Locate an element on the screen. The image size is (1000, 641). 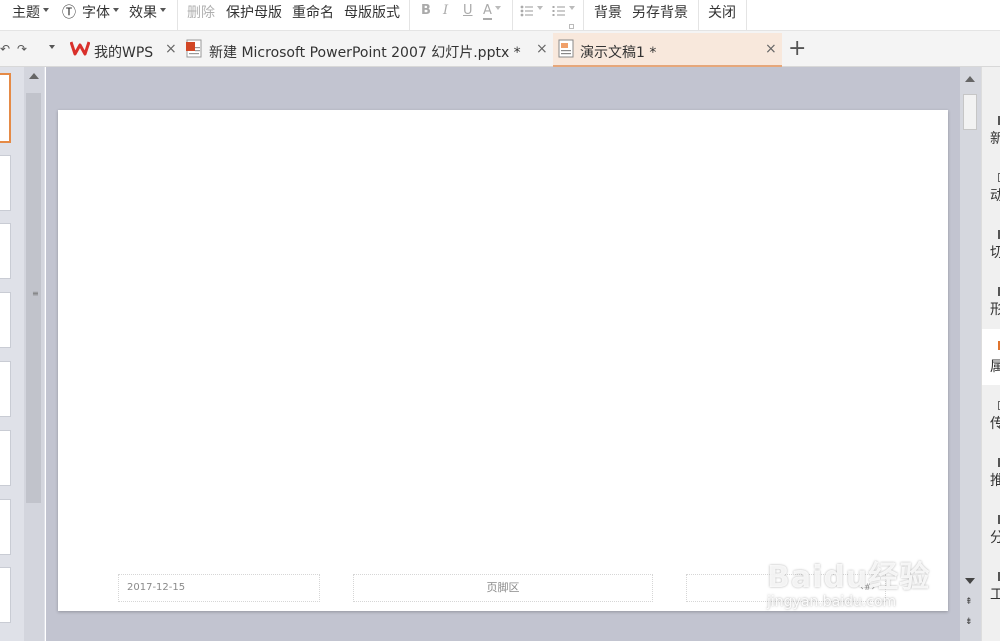
quick-access-dropdown is located at coordinates (50, 49).